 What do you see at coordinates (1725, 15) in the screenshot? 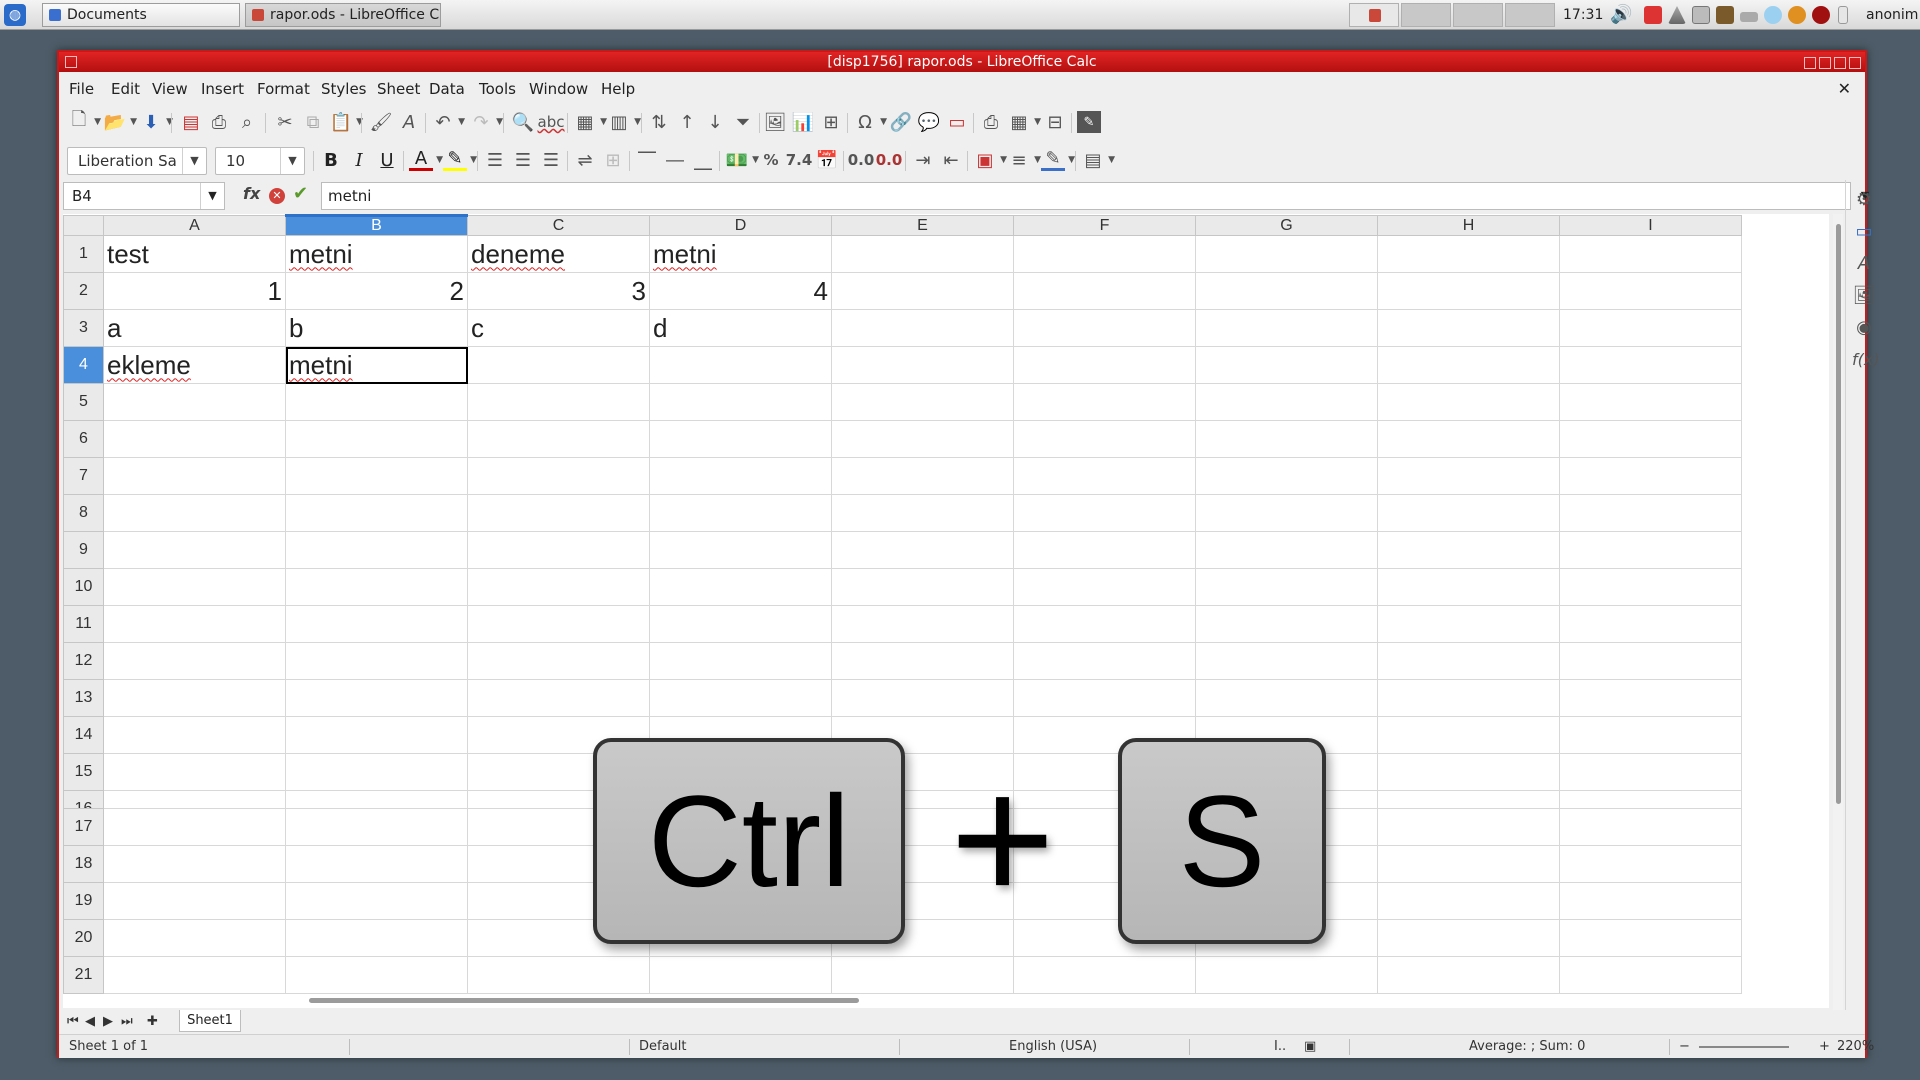
I see `package-icon` at bounding box center [1725, 15].